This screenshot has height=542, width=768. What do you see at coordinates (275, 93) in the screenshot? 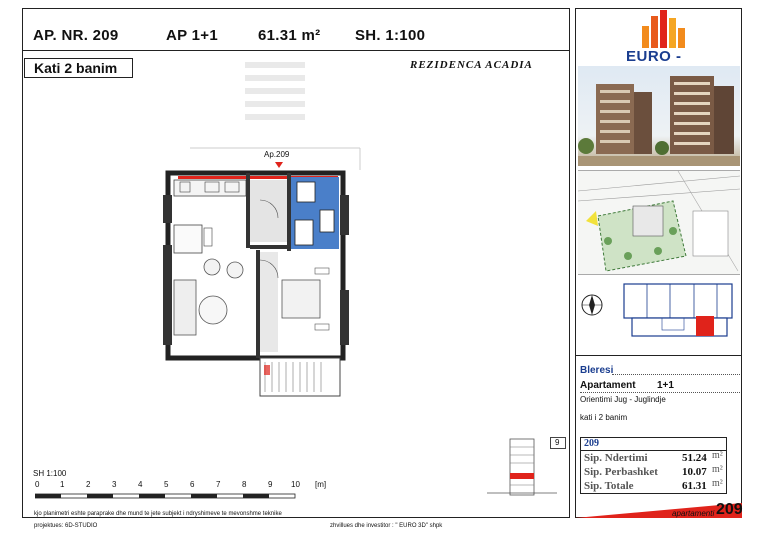
I see `faded-text-strips` at bounding box center [275, 93].